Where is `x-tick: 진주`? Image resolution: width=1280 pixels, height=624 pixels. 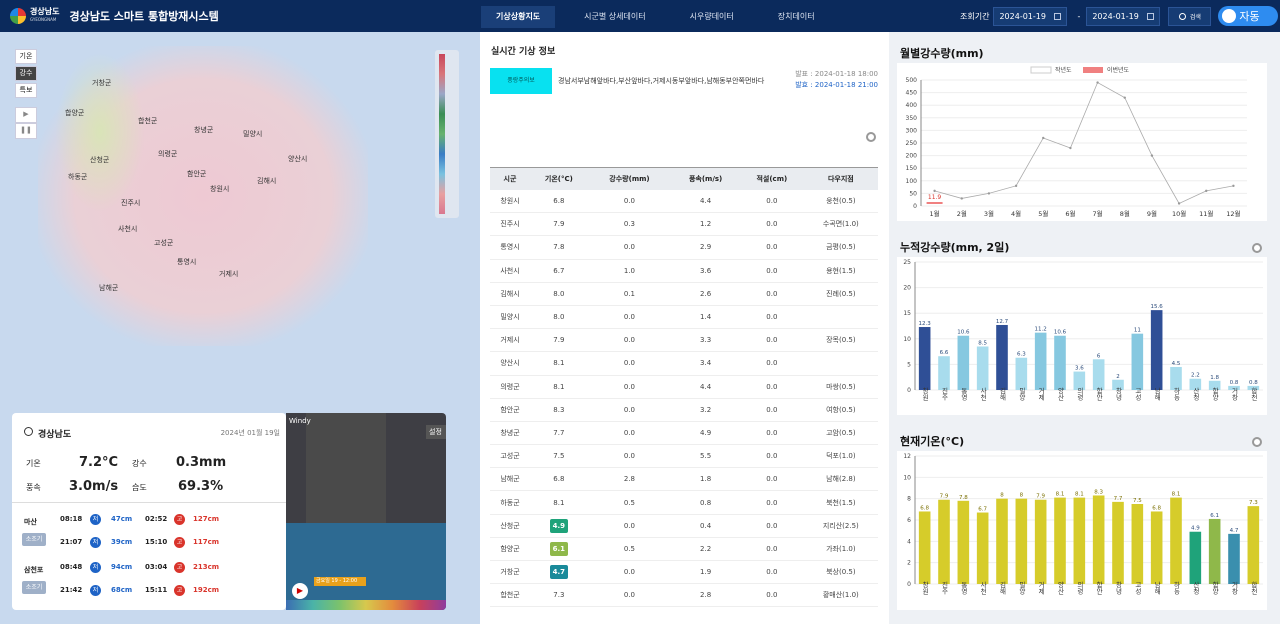
x-tick: 진주 is located at coordinates (944, 394).